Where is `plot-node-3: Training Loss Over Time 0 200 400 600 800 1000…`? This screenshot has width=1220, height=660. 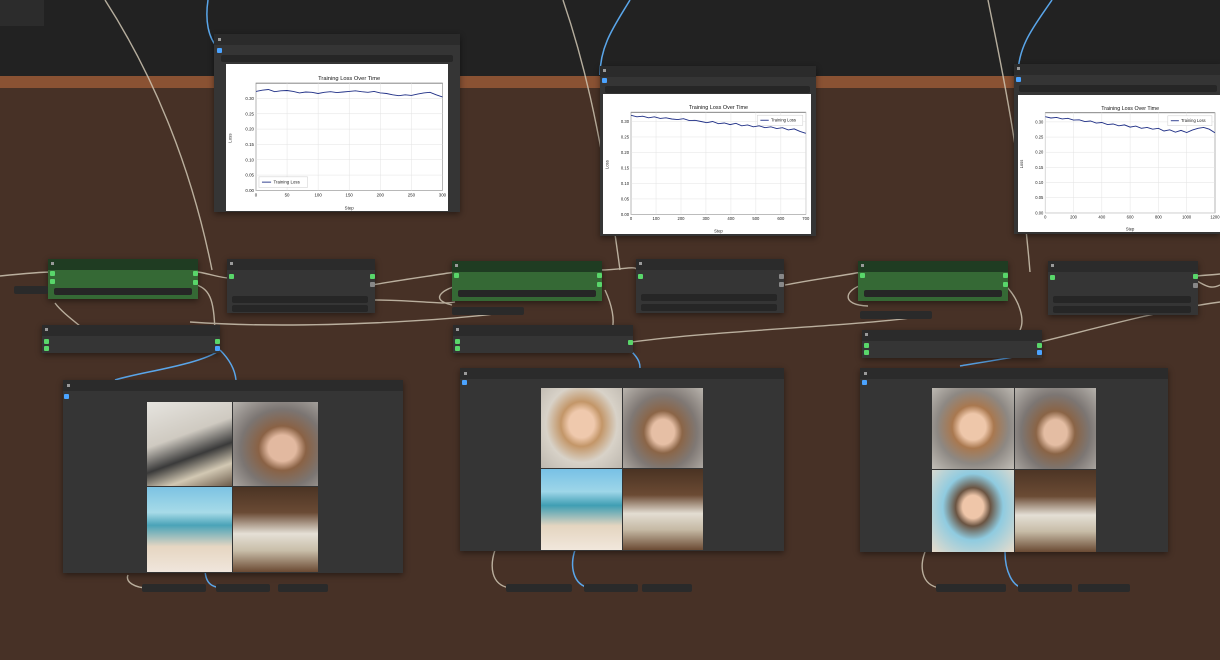 plot-node-3: Training Loss Over Time 0 200 400 600 800 1000… is located at coordinates (1117, 149).